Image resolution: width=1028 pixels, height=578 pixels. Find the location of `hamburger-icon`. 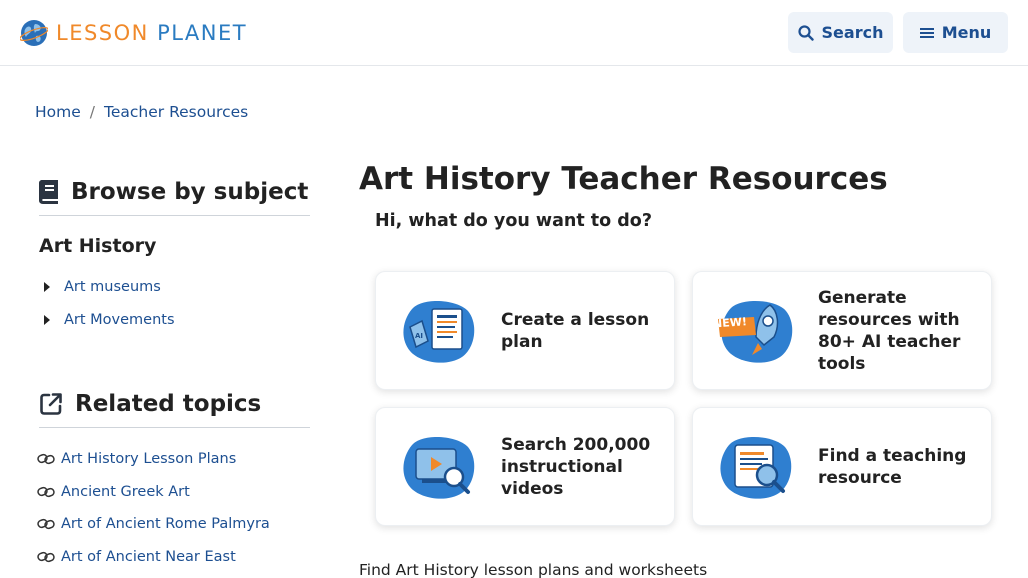

hamburger-icon is located at coordinates (926, 32).